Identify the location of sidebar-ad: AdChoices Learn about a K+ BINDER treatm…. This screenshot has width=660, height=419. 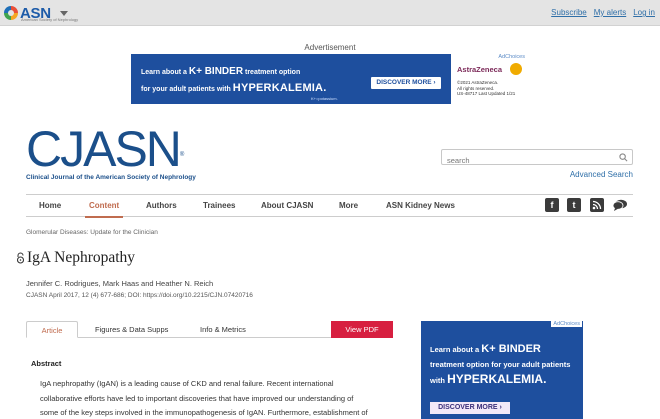
(502, 370).